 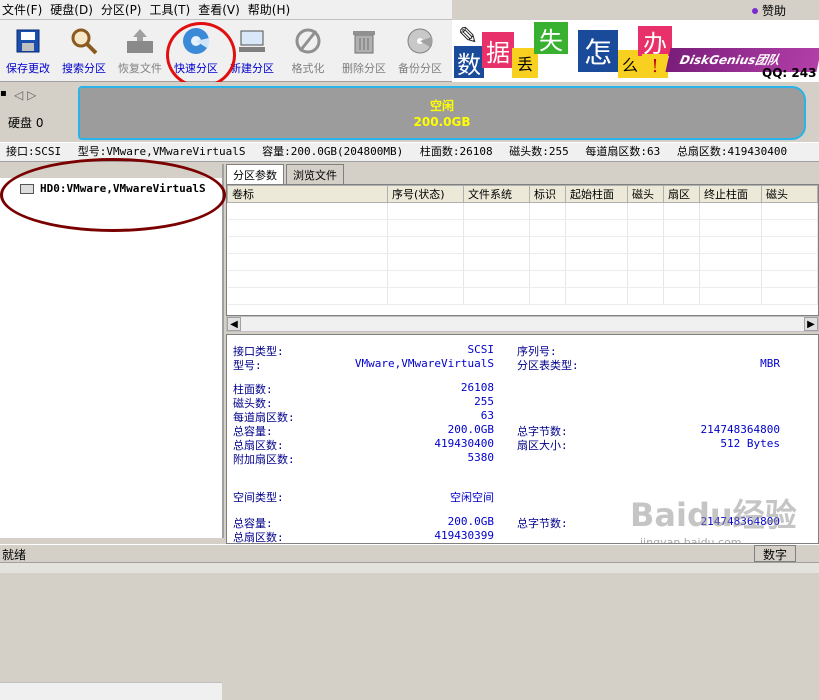 What do you see at coordinates (424, 363) in the screenshot?
I see `detail-model-value: VMware,VMwareVirtualS` at bounding box center [424, 363].